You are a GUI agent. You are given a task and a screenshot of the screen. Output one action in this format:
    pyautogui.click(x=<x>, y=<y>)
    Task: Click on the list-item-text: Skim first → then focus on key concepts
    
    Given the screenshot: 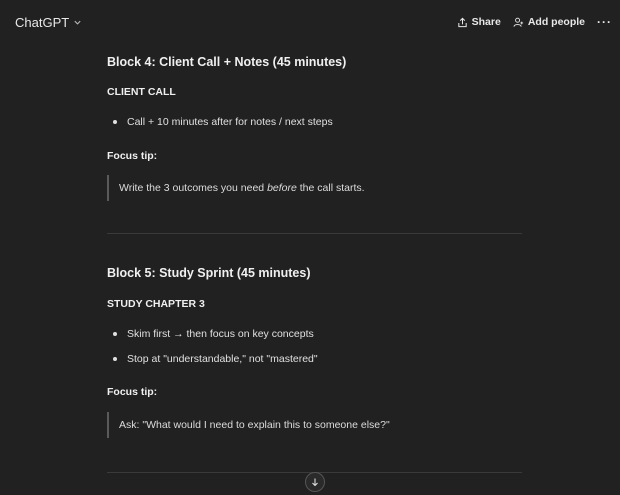 What is the action you would take?
    pyautogui.click(x=220, y=334)
    